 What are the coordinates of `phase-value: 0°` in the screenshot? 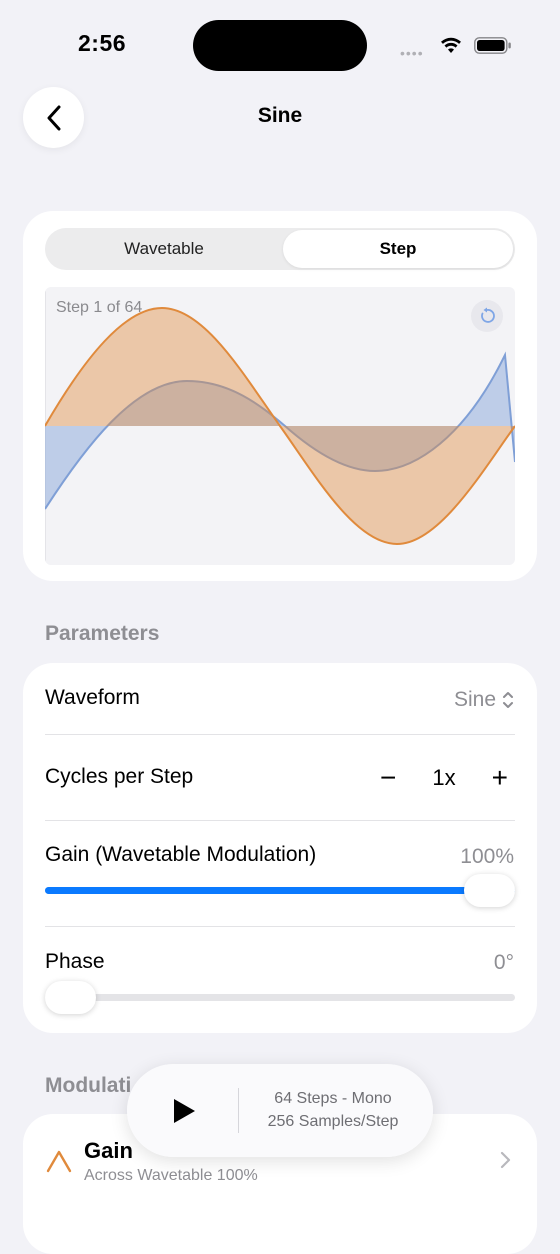 It's located at (503, 962).